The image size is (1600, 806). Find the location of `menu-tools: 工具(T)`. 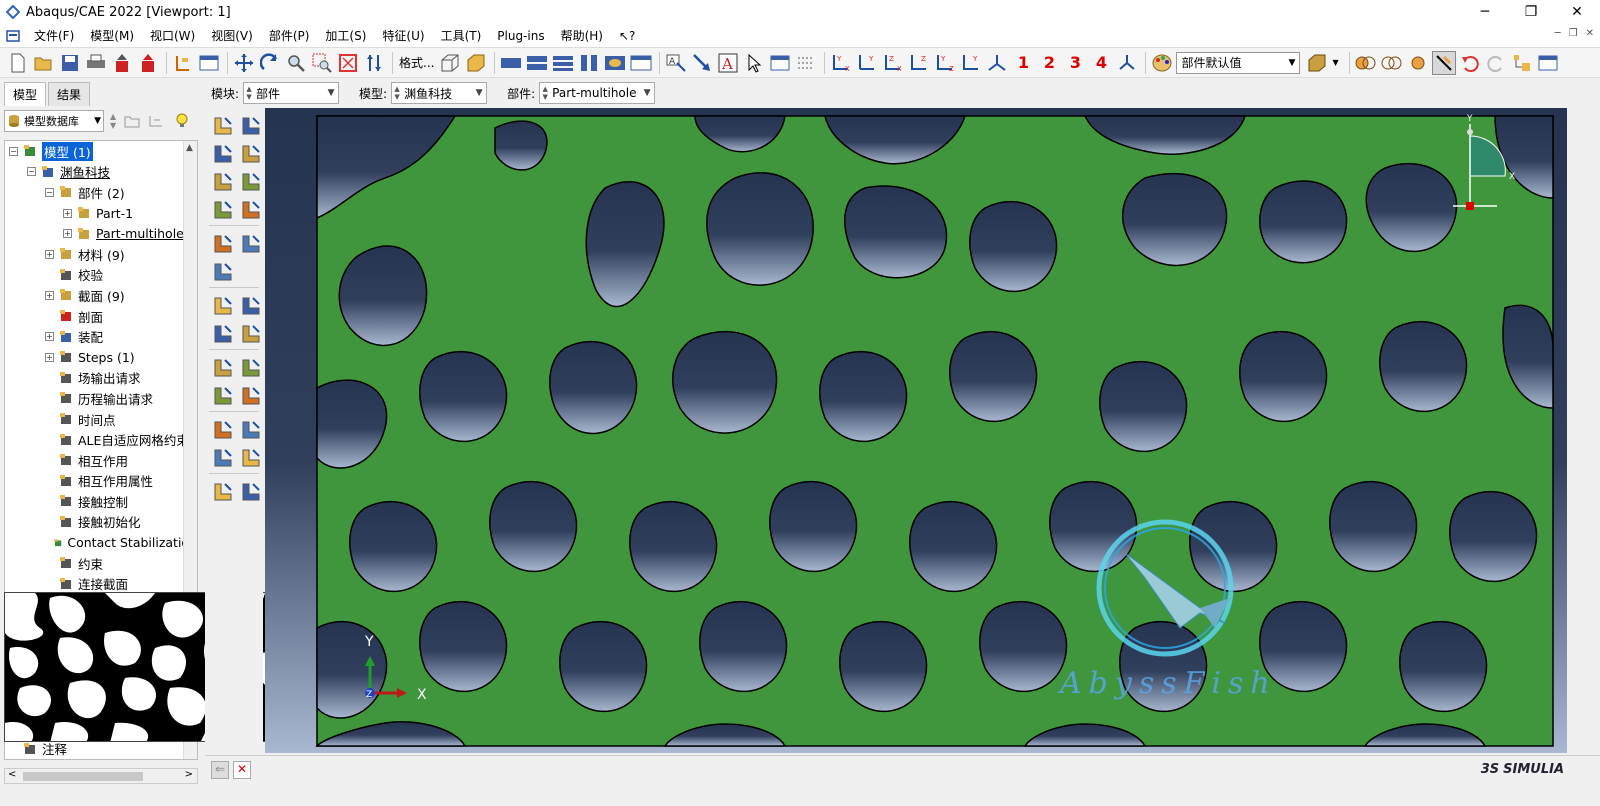

menu-tools: 工具(T) is located at coordinates (461, 35).